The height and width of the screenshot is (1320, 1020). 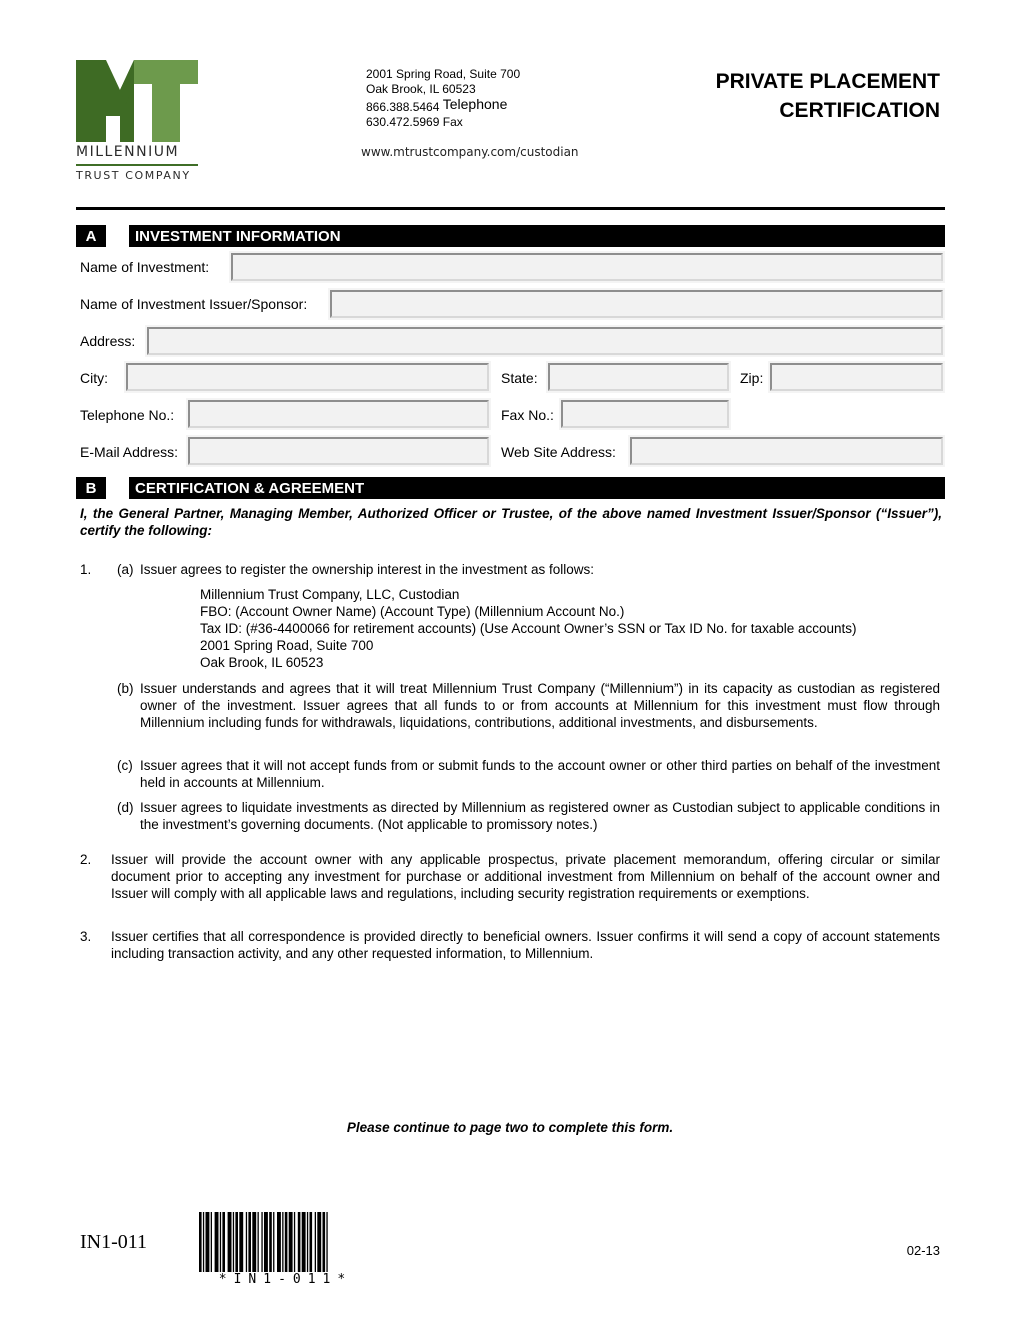 What do you see at coordinates (91, 236) in the screenshot?
I see `section-a-letter: A` at bounding box center [91, 236].